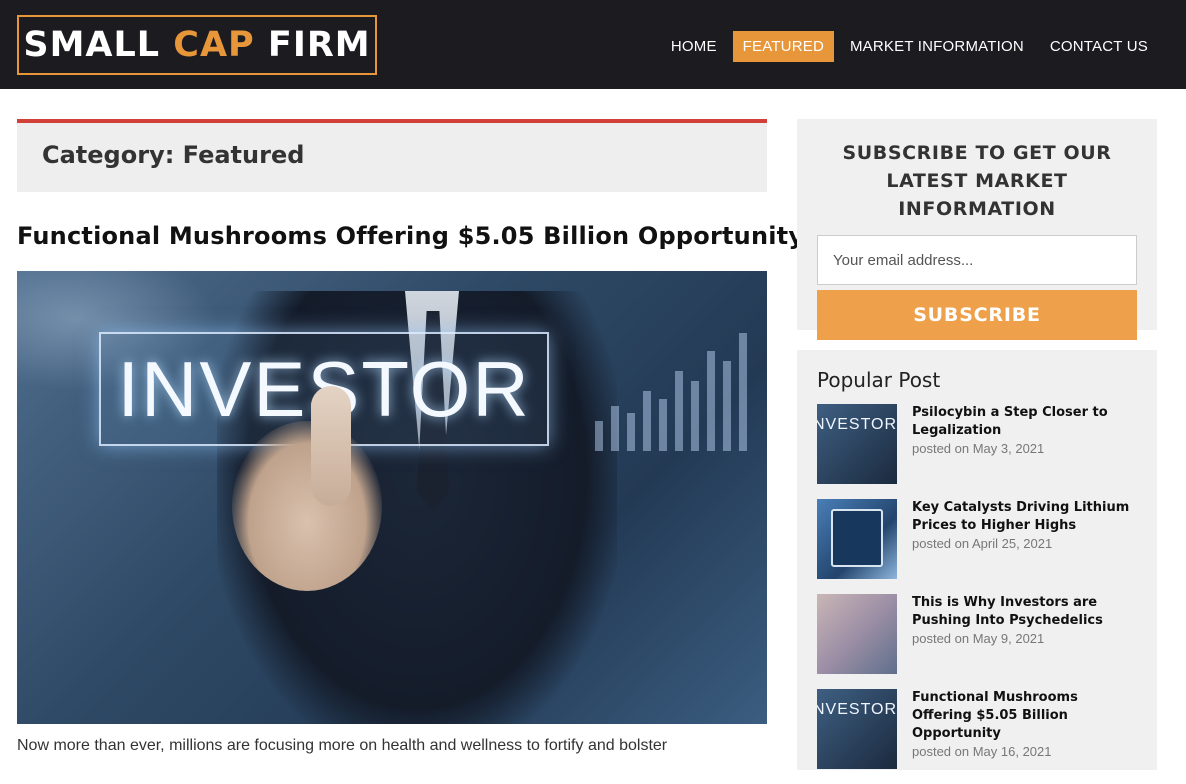 Image resolution: width=1186 pixels, height=784 pixels. I want to click on logo-text: SMALL CAP FIRM, so click(197, 45).